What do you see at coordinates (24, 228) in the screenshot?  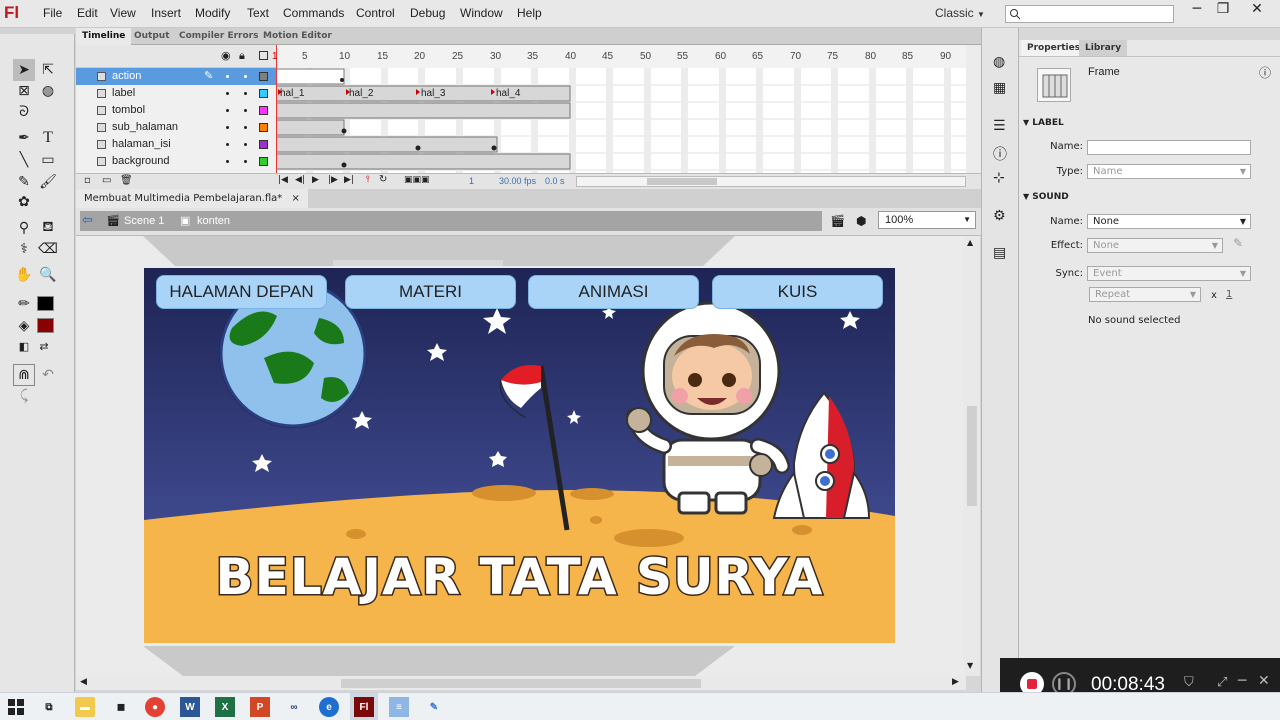 I see `bone-tool-icon: ⚲` at bounding box center [24, 228].